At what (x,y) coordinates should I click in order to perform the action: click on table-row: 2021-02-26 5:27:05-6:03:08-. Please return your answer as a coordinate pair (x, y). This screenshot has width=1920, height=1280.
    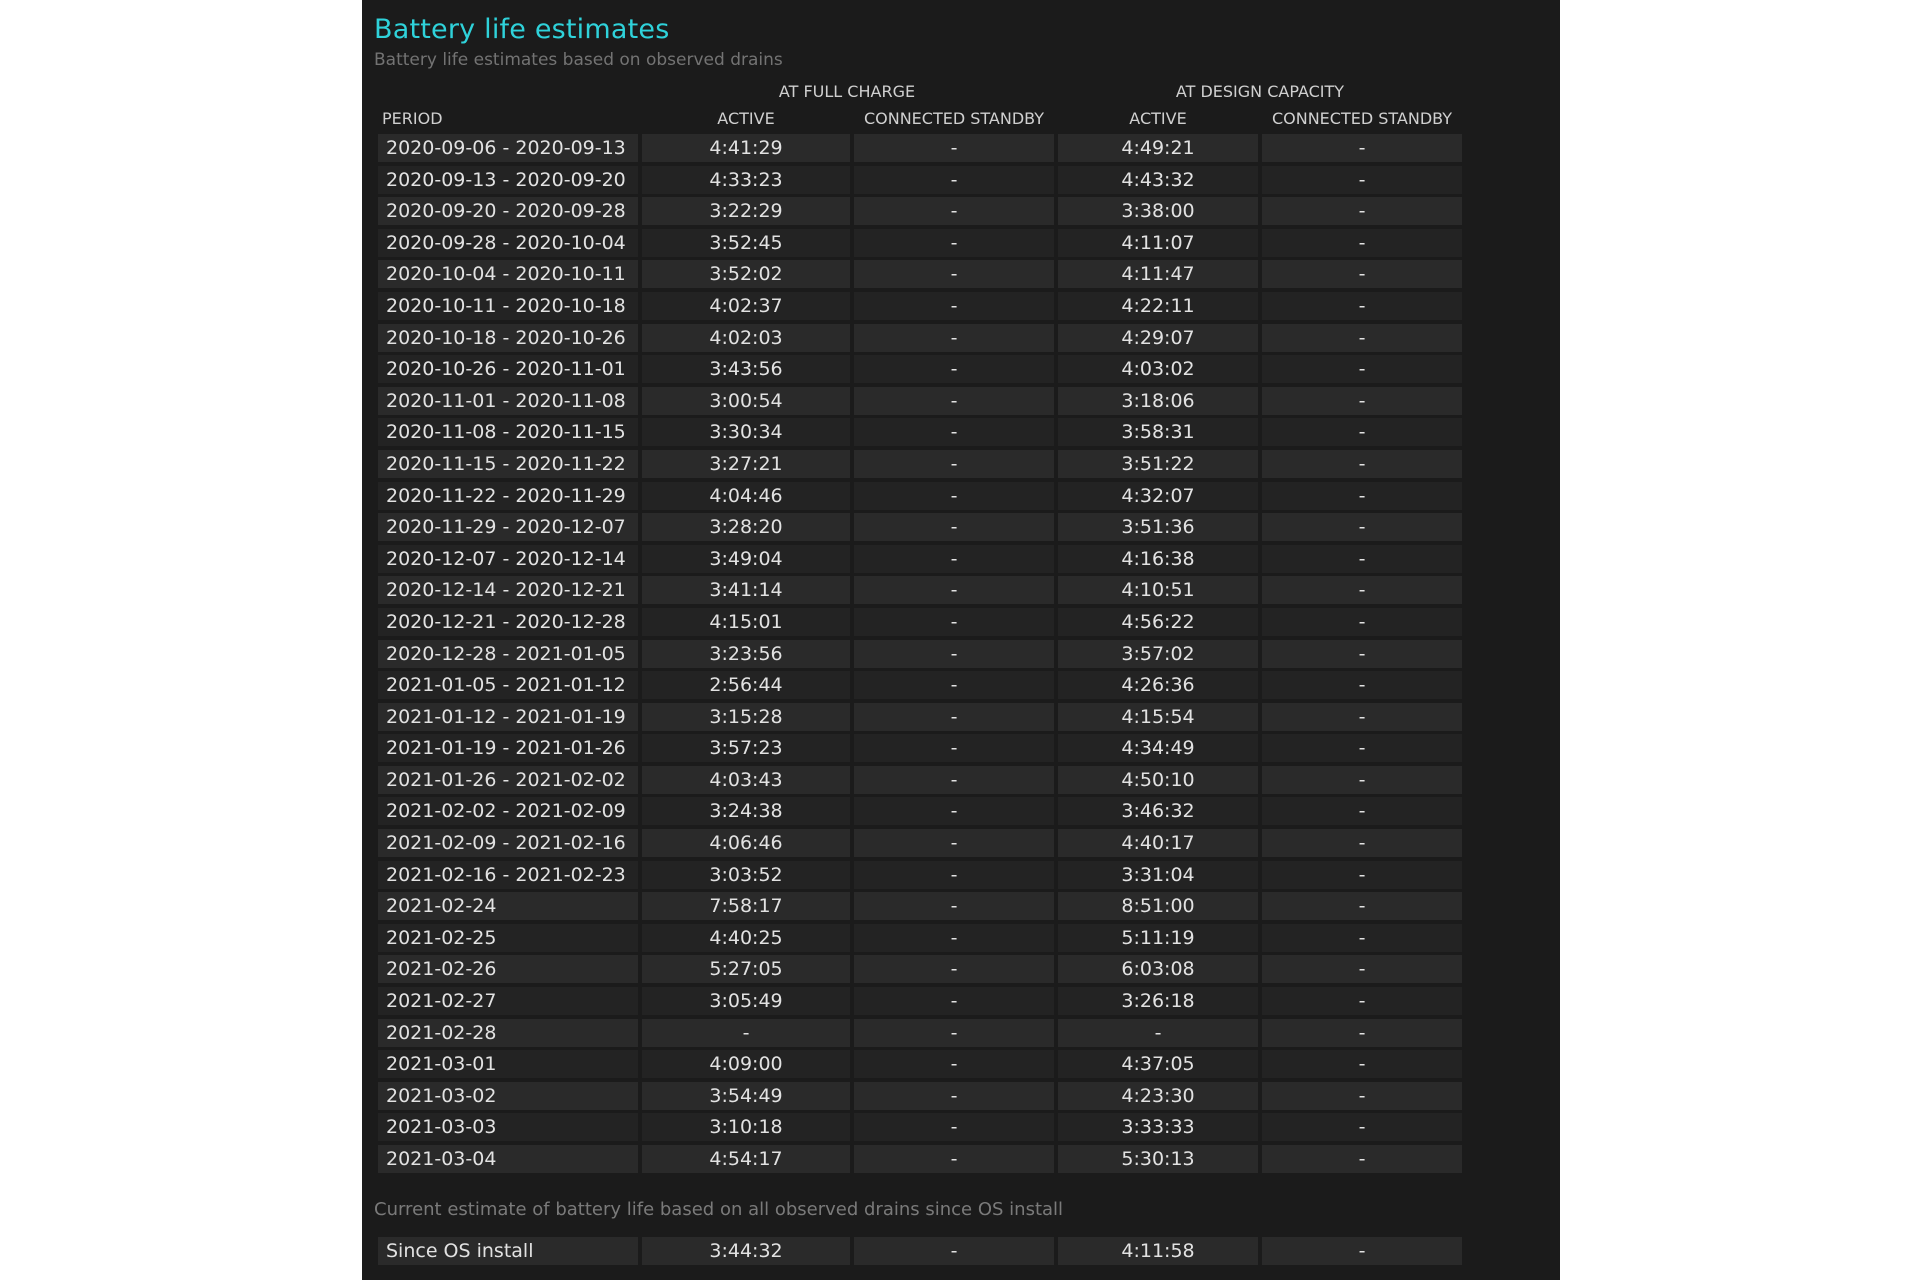
    Looking at the image, I should click on (928, 970).